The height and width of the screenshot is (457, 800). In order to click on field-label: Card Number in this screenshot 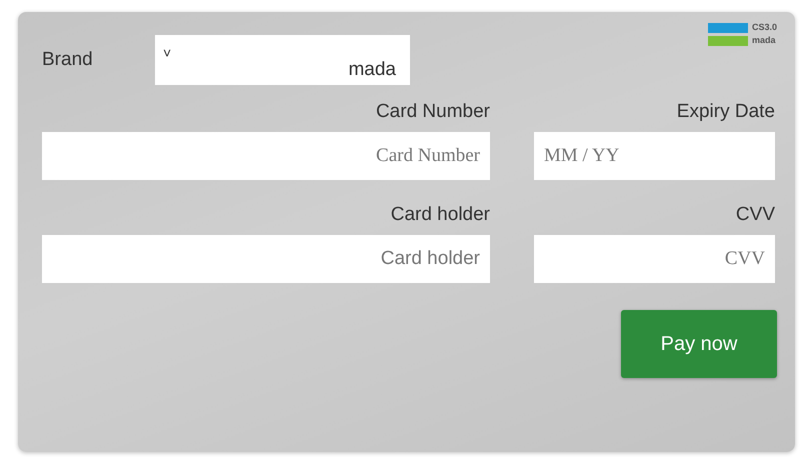, I will do `click(433, 112)`.